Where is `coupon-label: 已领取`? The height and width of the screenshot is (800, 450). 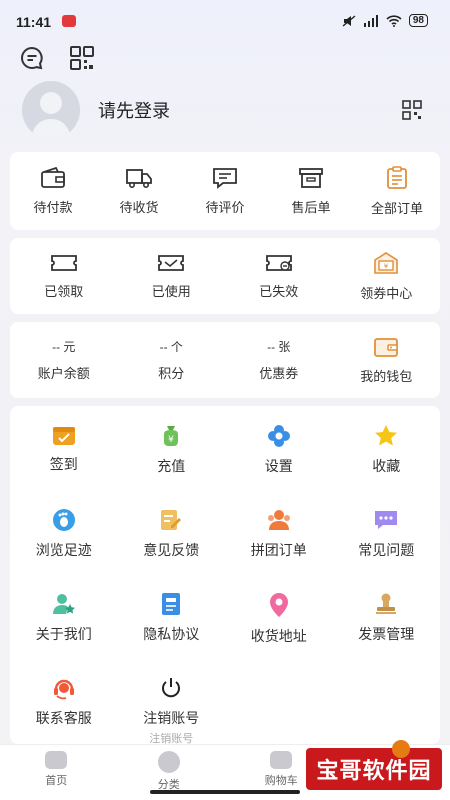
coupon-label: 已领取 is located at coordinates (64, 291).